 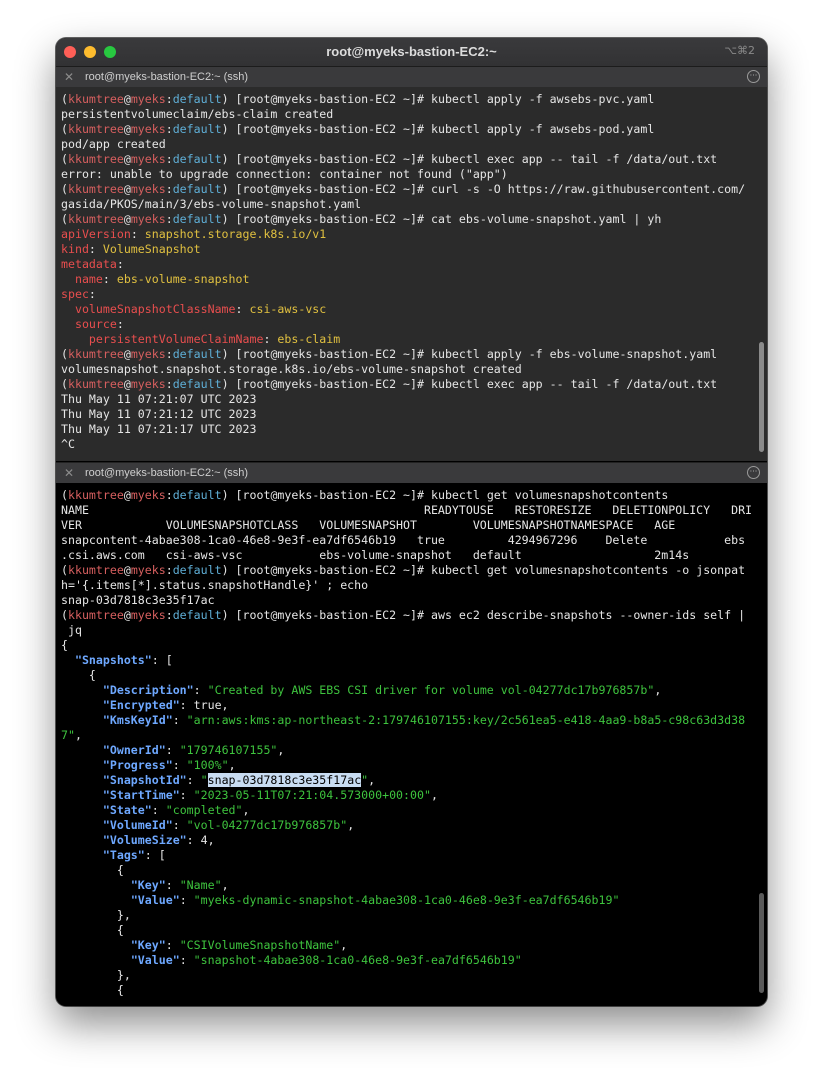 What do you see at coordinates (407, 399) in the screenshot?
I see `output-line: Thu May 11 07:21:07 UTC 2023` at bounding box center [407, 399].